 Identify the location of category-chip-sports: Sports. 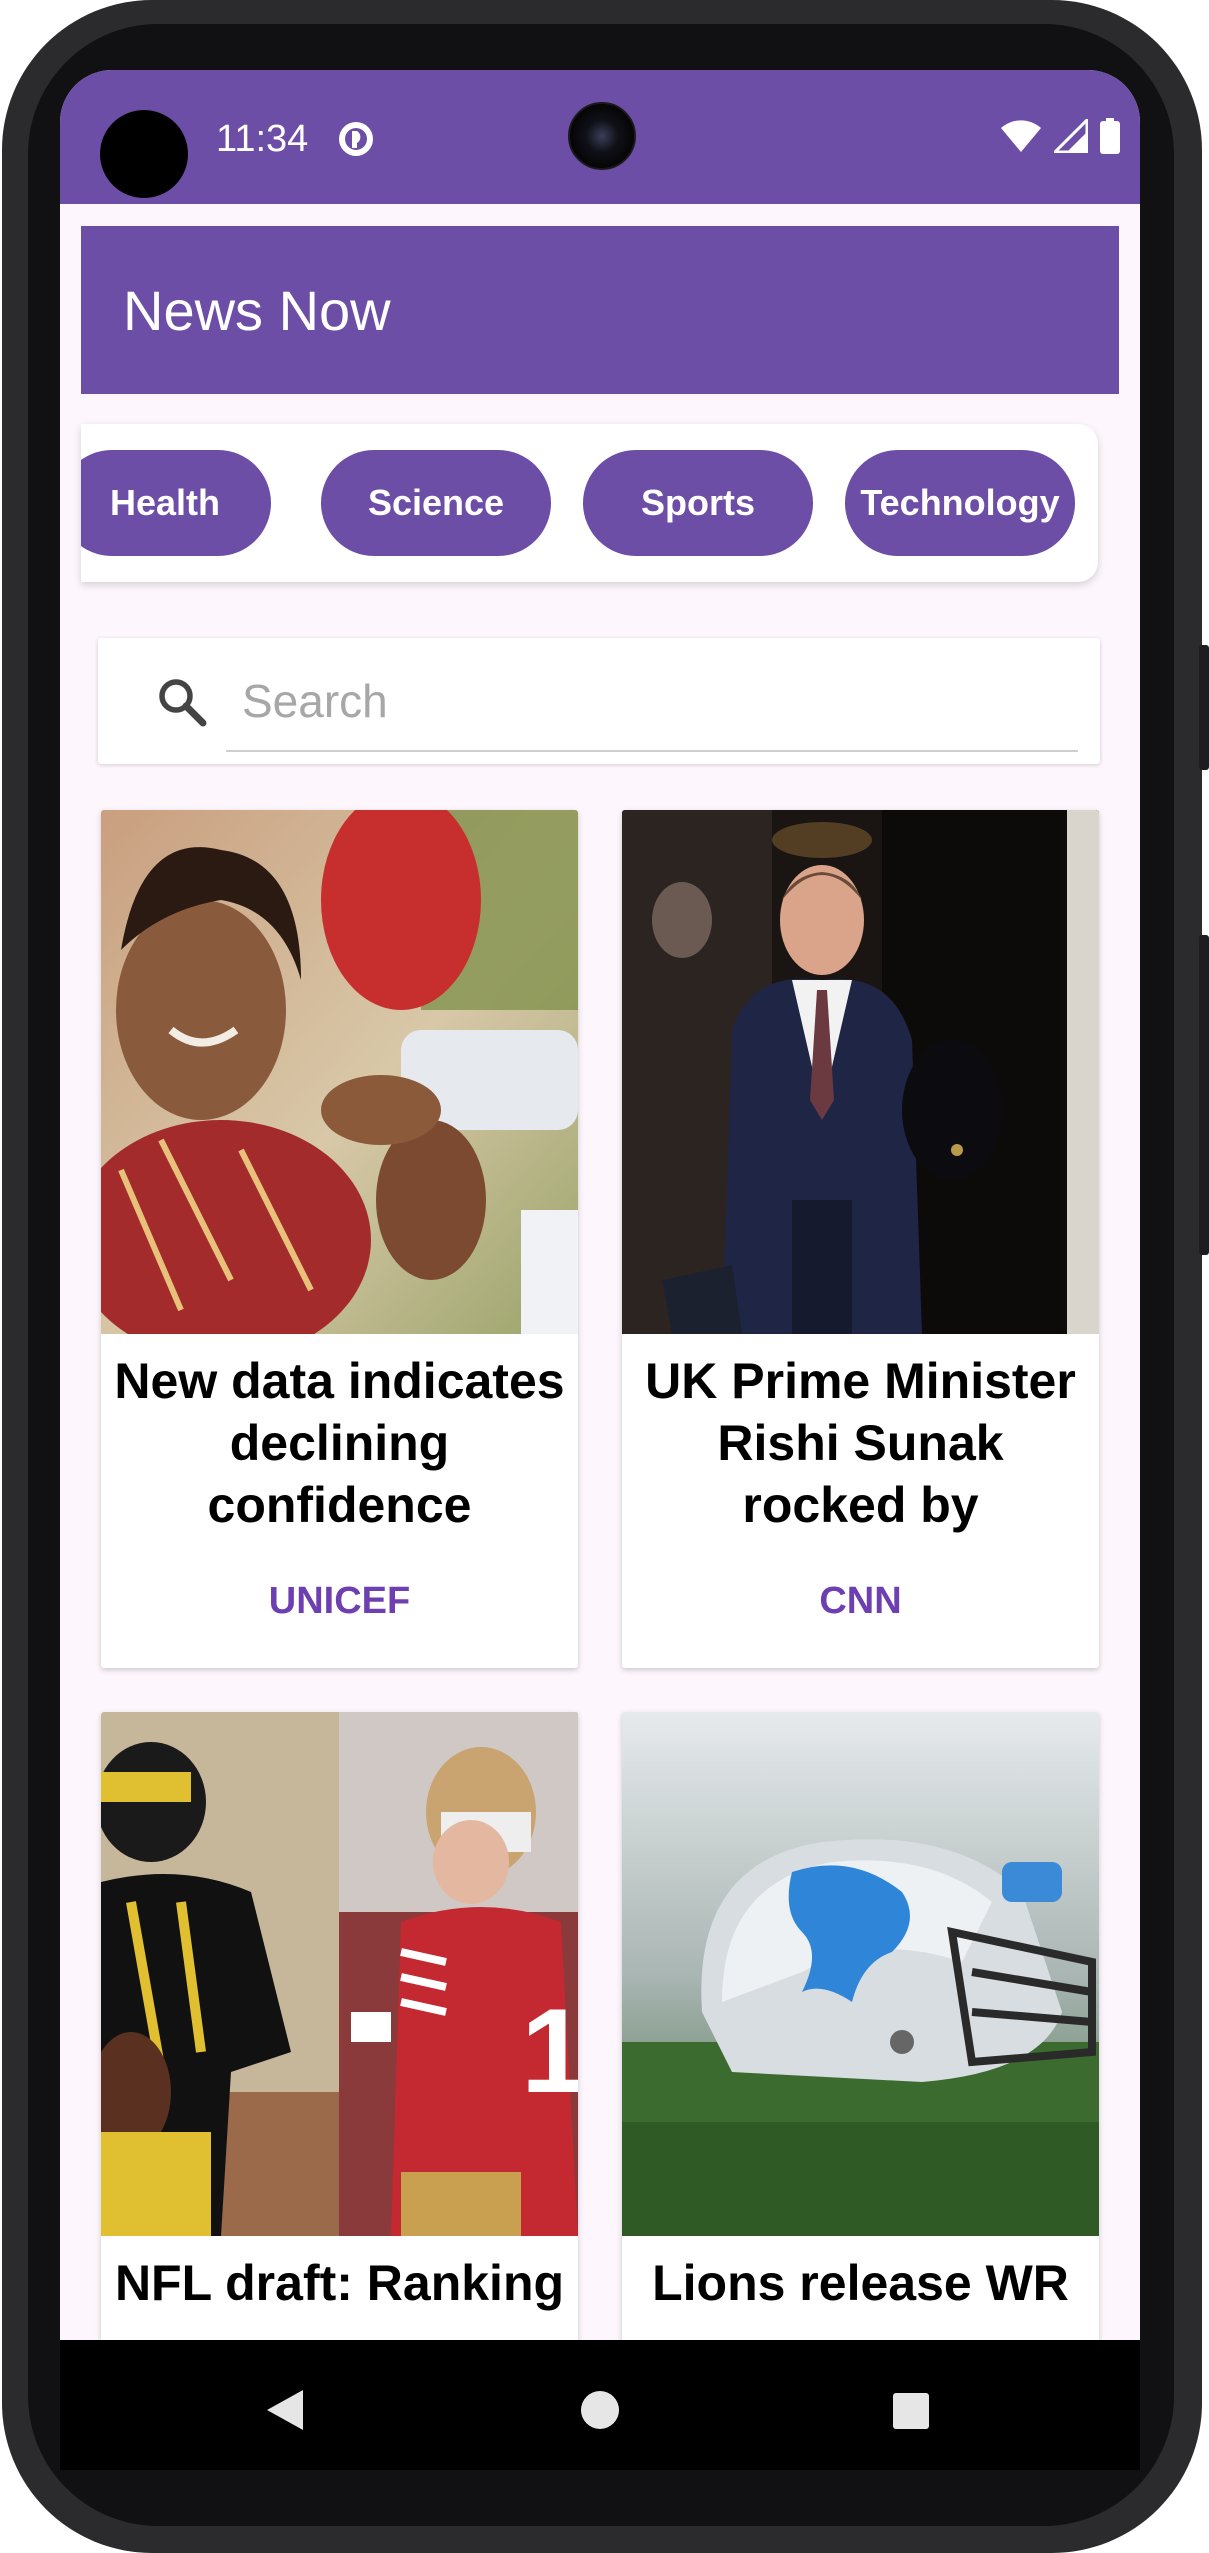
(698, 503).